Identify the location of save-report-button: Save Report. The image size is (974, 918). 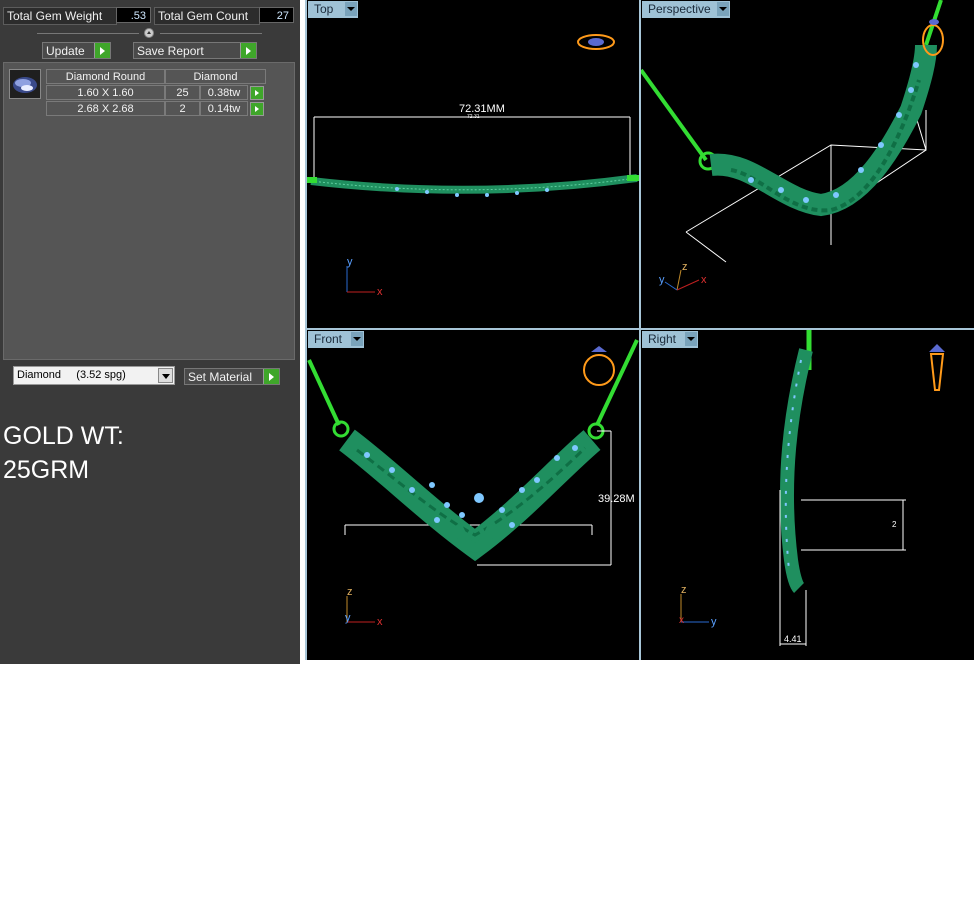
(195, 50).